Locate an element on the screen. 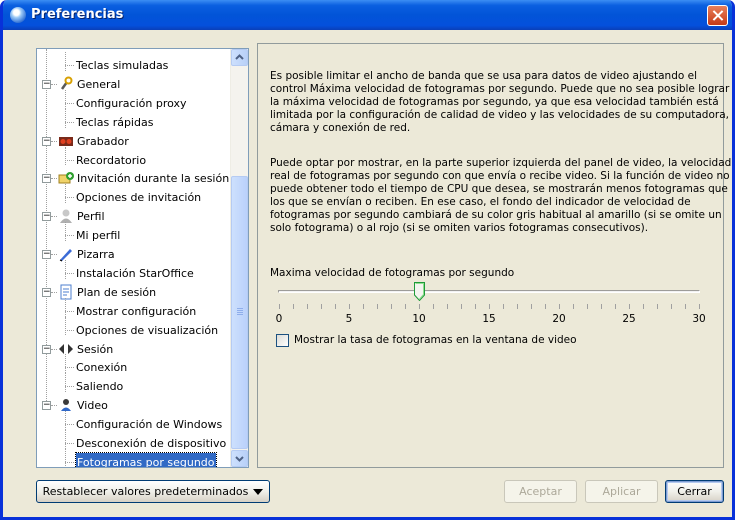 This screenshot has width=735, height=520. tree-item-sesi-n: Sesión is located at coordinates (95, 349).